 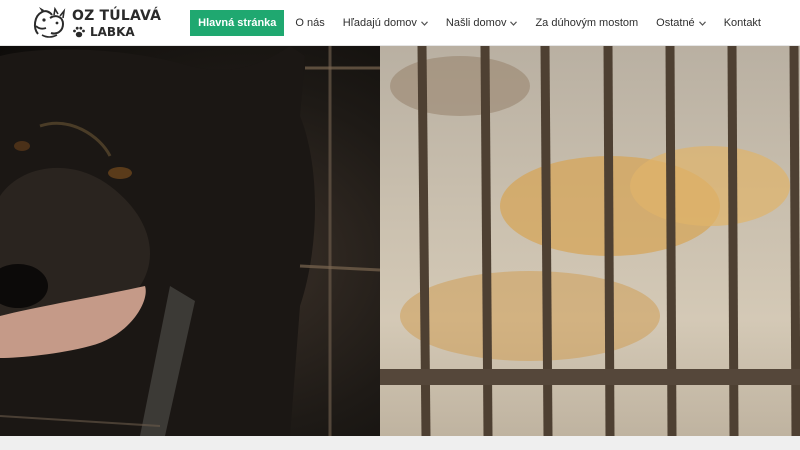 I want to click on nav-item-contact: Kontakt, so click(x=742, y=23).